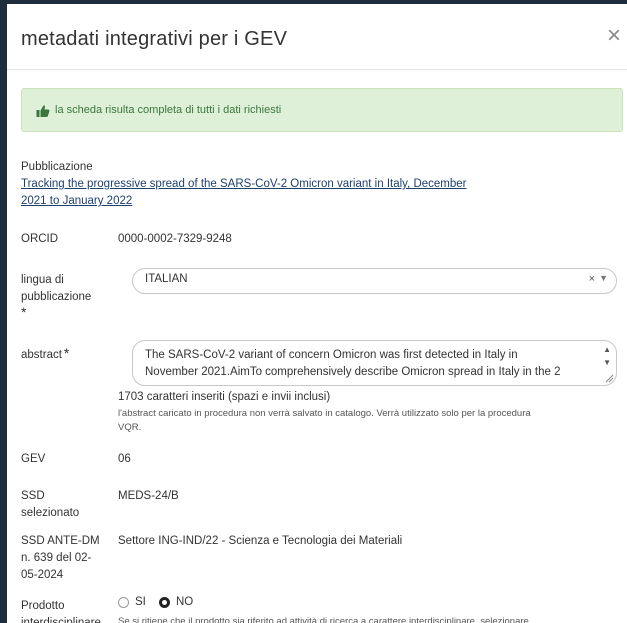  What do you see at coordinates (592, 279) in the screenshot?
I see `clear-selection-icon: ×` at bounding box center [592, 279].